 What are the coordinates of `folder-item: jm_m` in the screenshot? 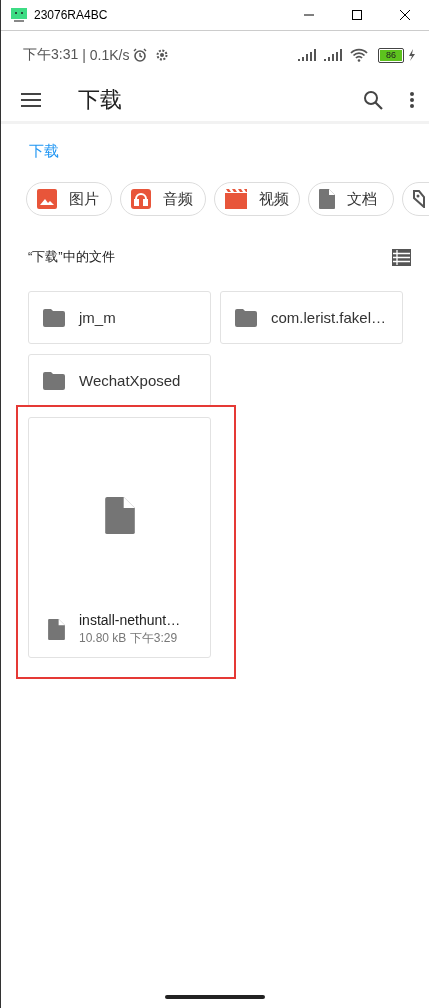 It's located at (119, 317).